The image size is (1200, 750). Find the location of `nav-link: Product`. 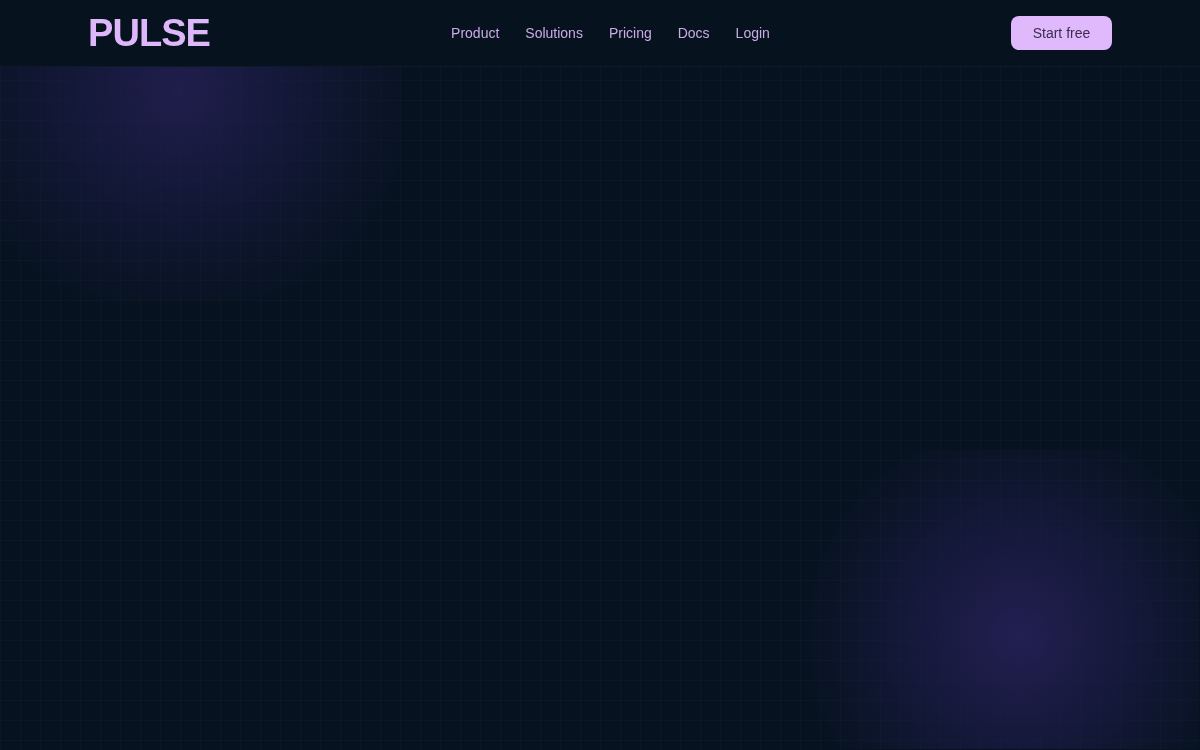

nav-link: Product is located at coordinates (475, 33).